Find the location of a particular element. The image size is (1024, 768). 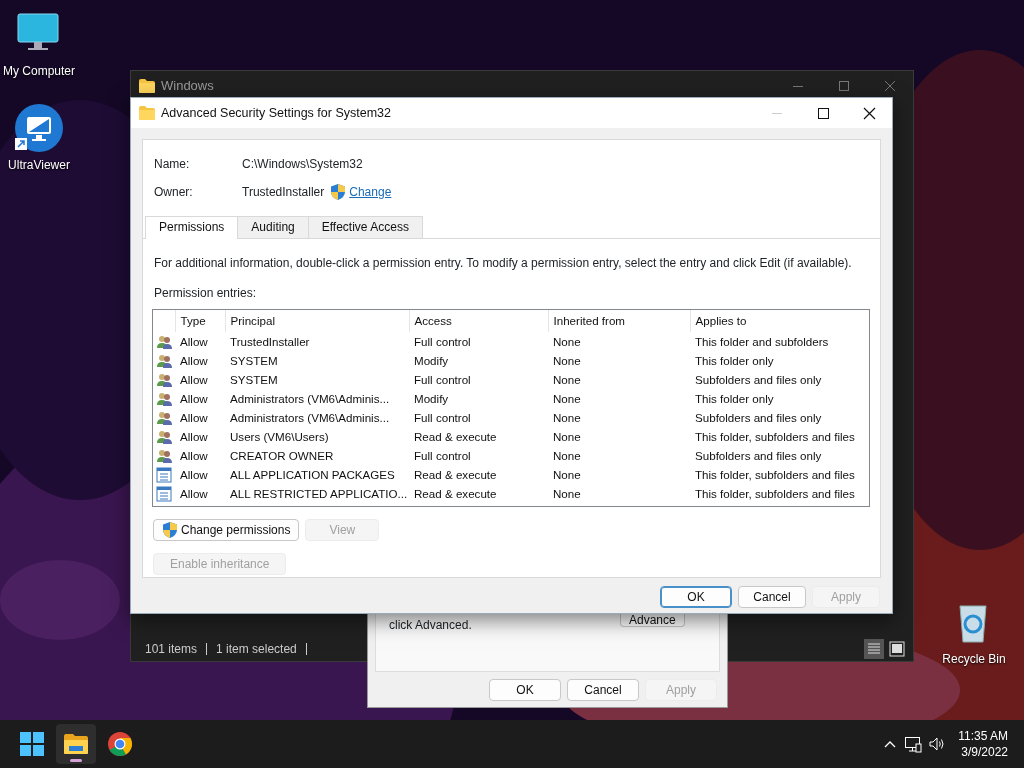

column-header: Principal is located at coordinates (317, 321).